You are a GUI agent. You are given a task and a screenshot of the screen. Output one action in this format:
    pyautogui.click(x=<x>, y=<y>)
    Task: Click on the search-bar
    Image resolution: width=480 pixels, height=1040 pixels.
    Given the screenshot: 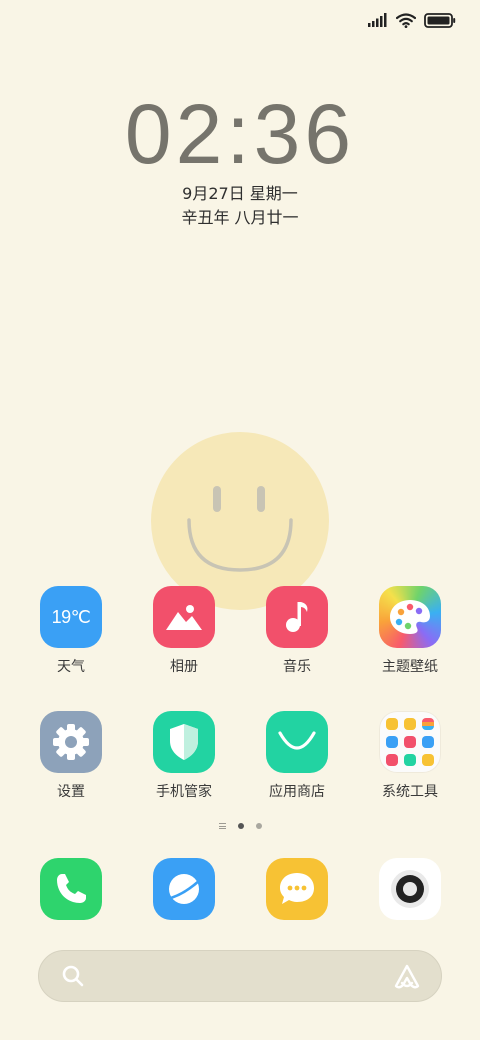 What is the action you would take?
    pyautogui.click(x=240, y=976)
    